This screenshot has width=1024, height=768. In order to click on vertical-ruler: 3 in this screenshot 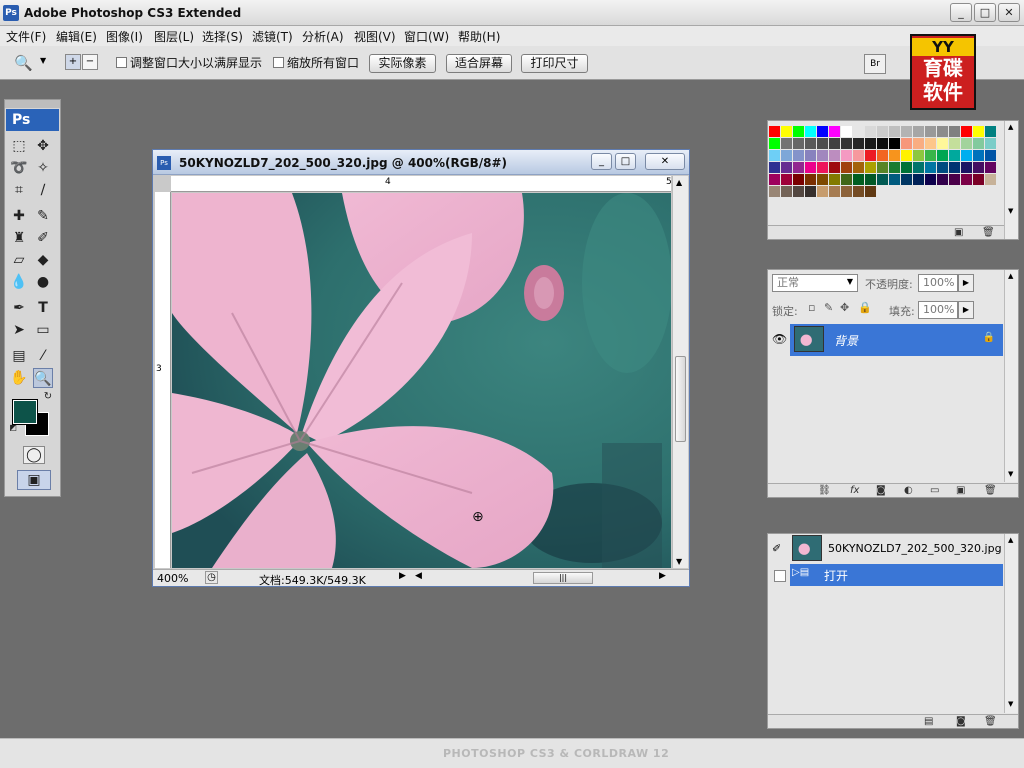, I will do `click(163, 380)`.